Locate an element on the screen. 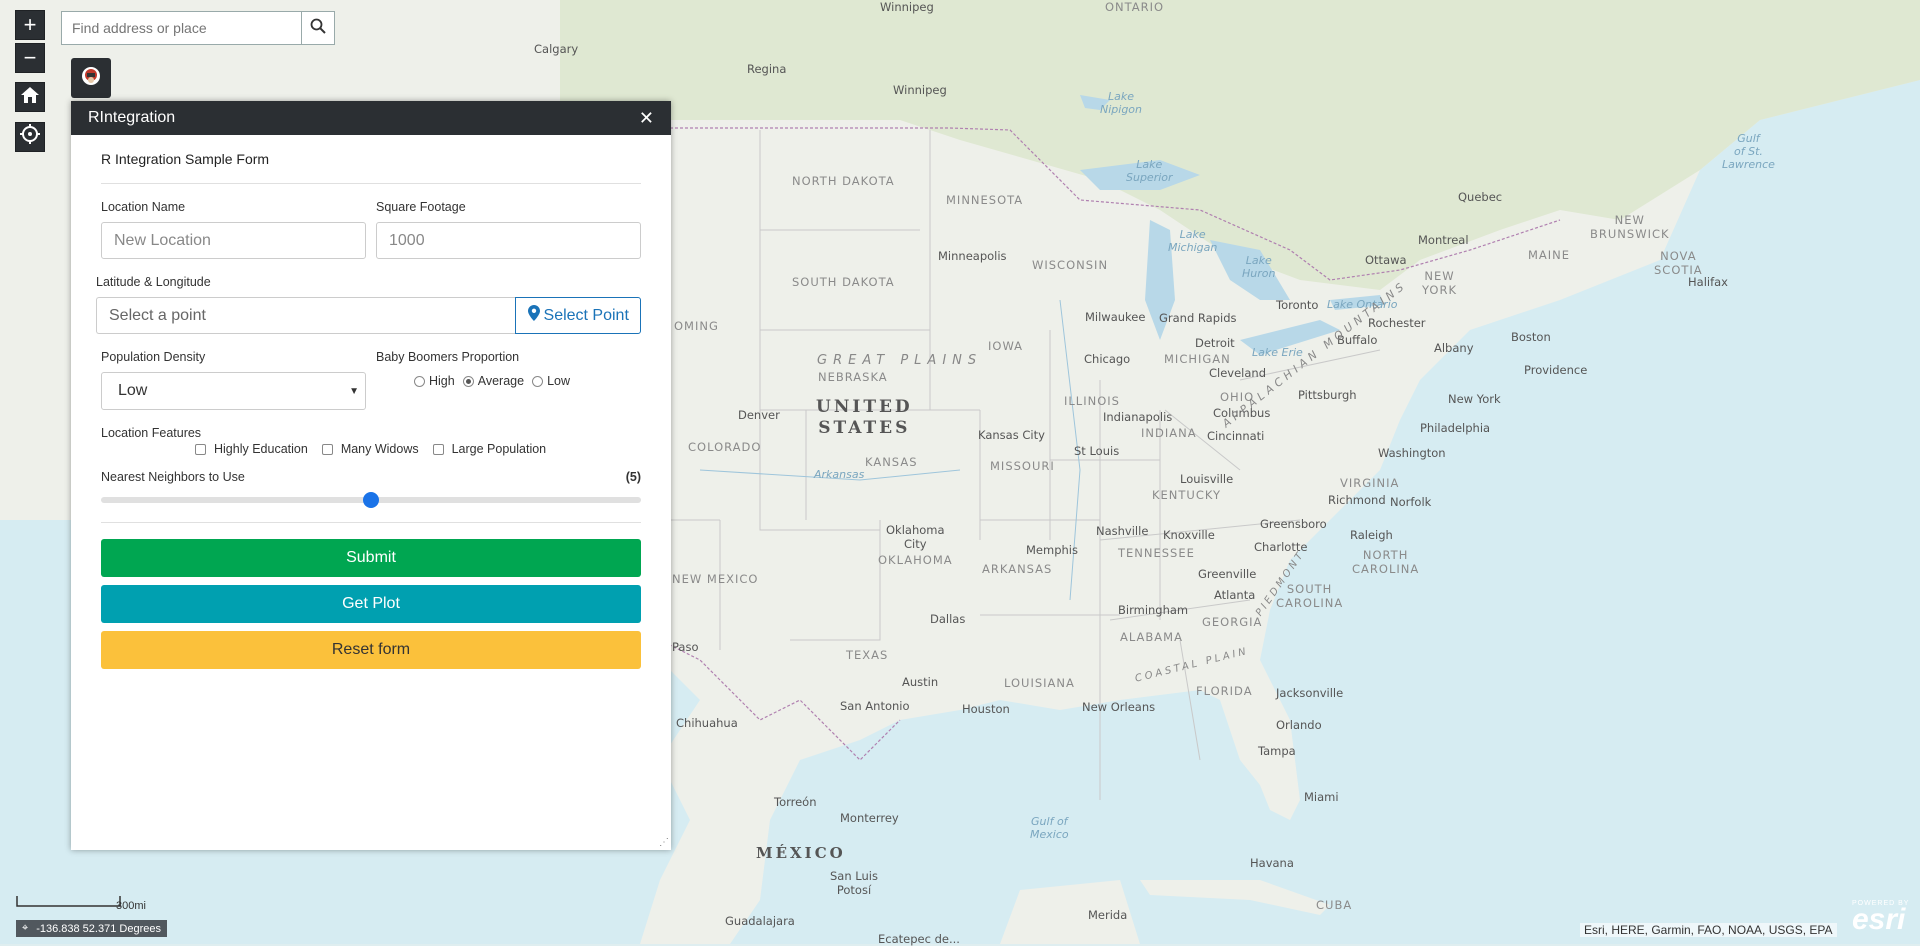 This screenshot has height=946, width=1920. map-label: NEBRASKA is located at coordinates (853, 377).